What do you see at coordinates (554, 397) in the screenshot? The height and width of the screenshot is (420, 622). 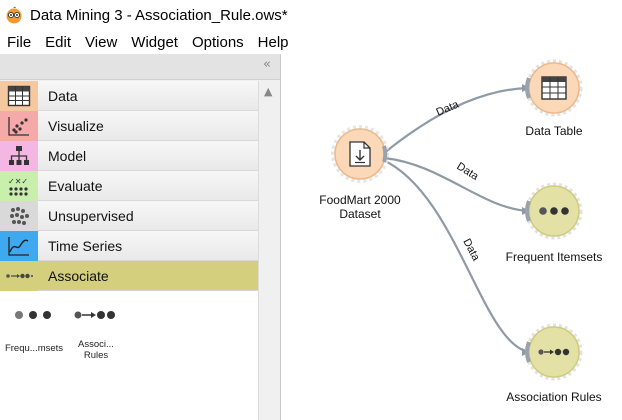 I see `node-label-association-rules: Association Rules` at bounding box center [554, 397].